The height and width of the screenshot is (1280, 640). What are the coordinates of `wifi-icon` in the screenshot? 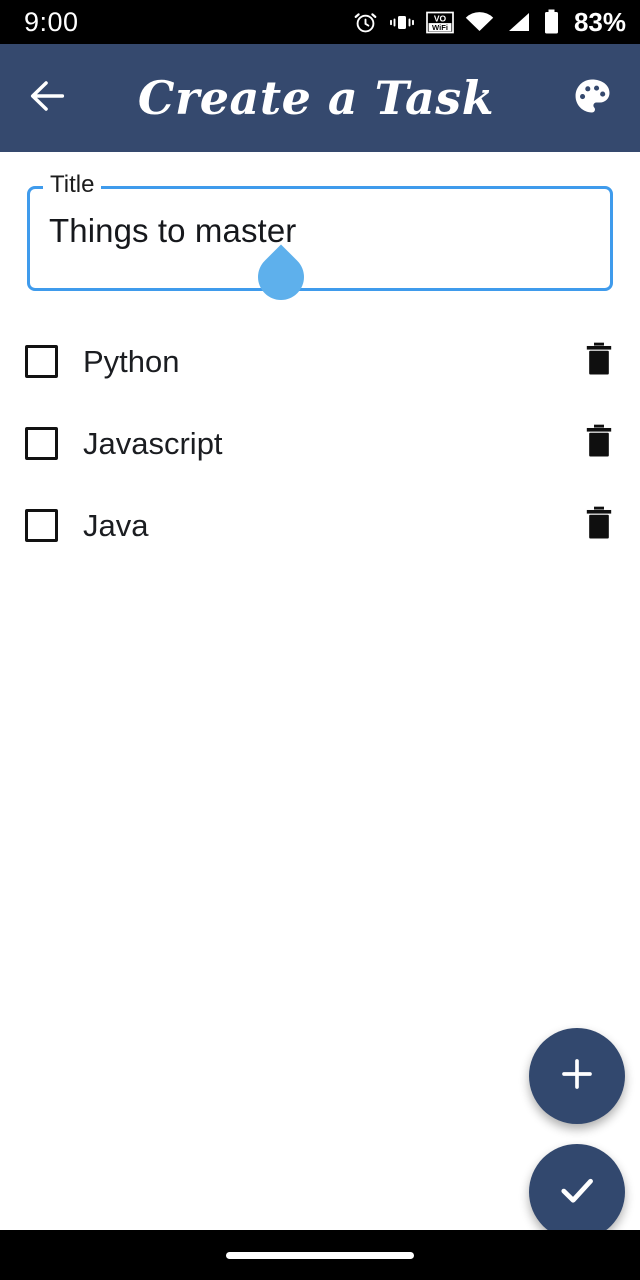 It's located at (479, 22).